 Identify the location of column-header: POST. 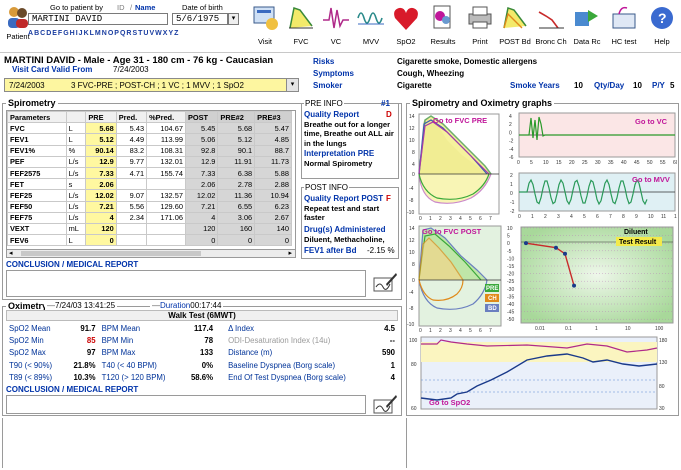
(201, 117).